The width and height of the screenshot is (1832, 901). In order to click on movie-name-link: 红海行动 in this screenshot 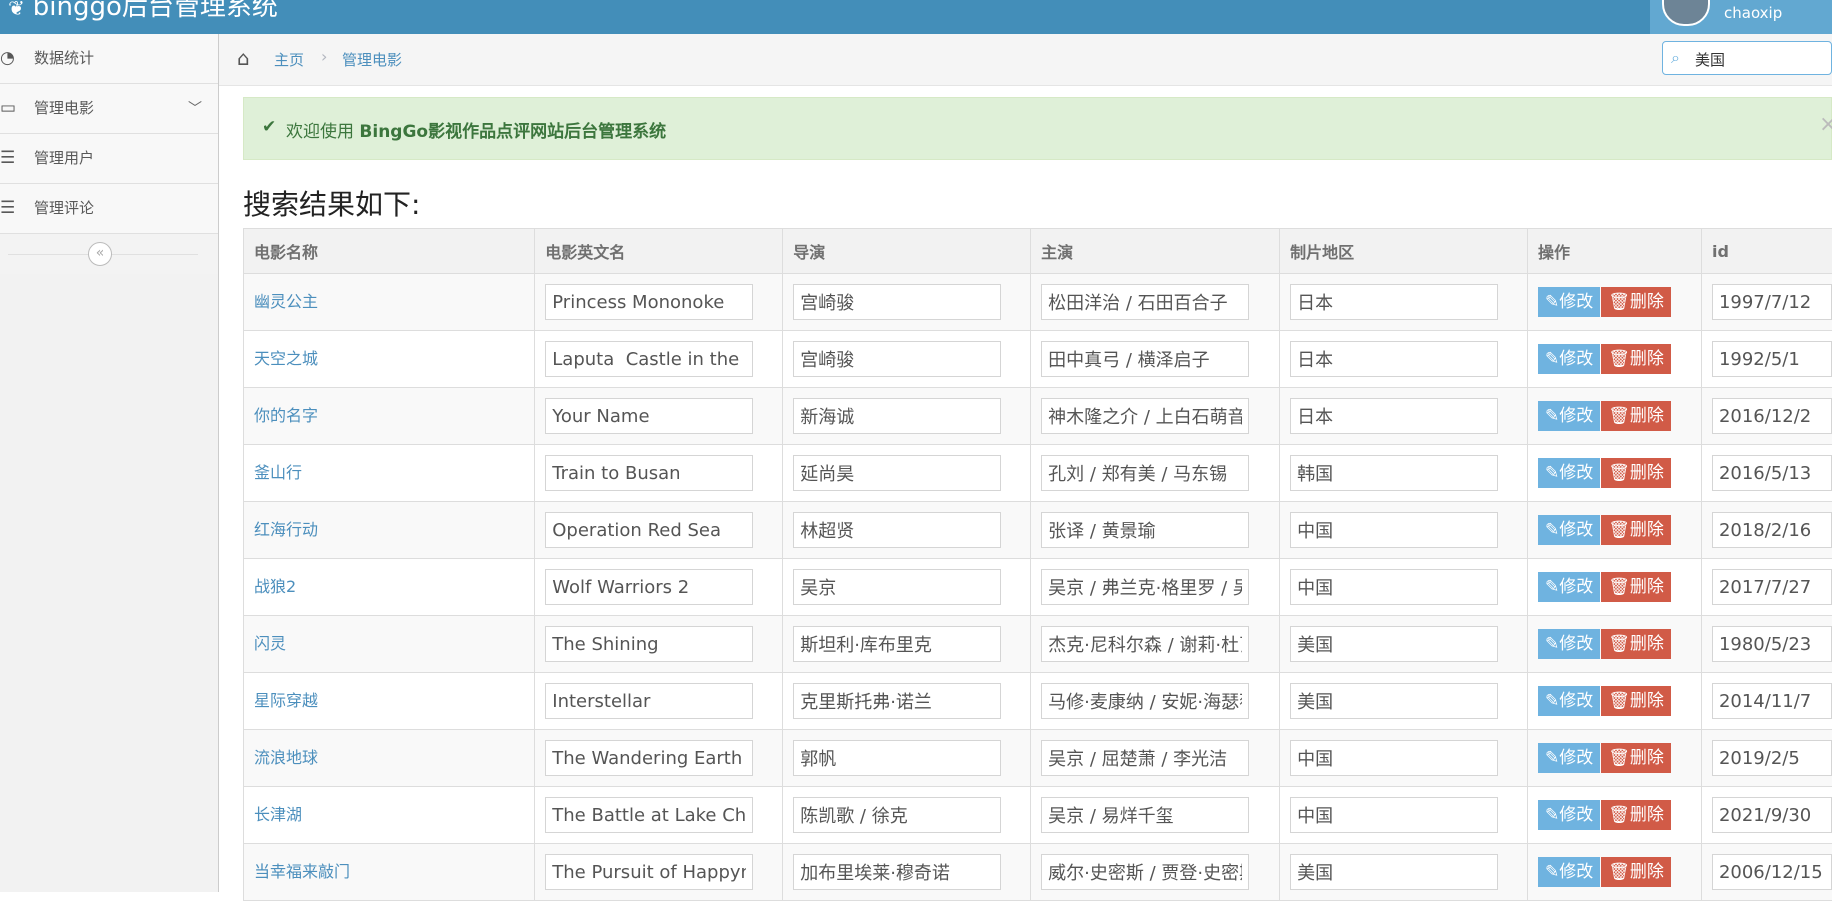, I will do `click(286, 529)`.